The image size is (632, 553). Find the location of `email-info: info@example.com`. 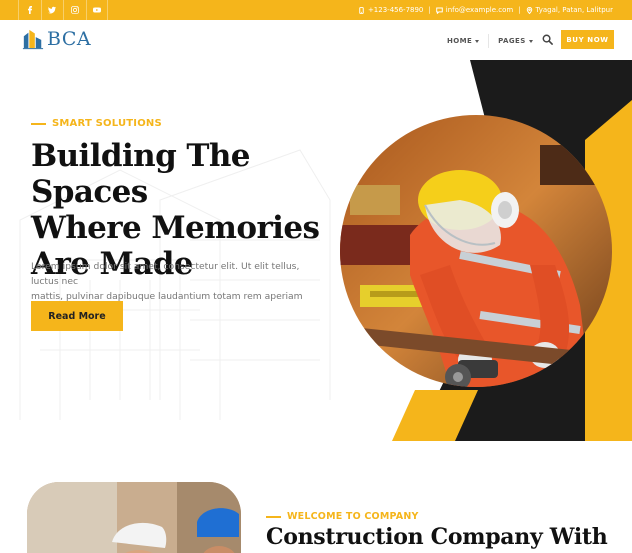

email-info: info@example.com is located at coordinates (474, 10).